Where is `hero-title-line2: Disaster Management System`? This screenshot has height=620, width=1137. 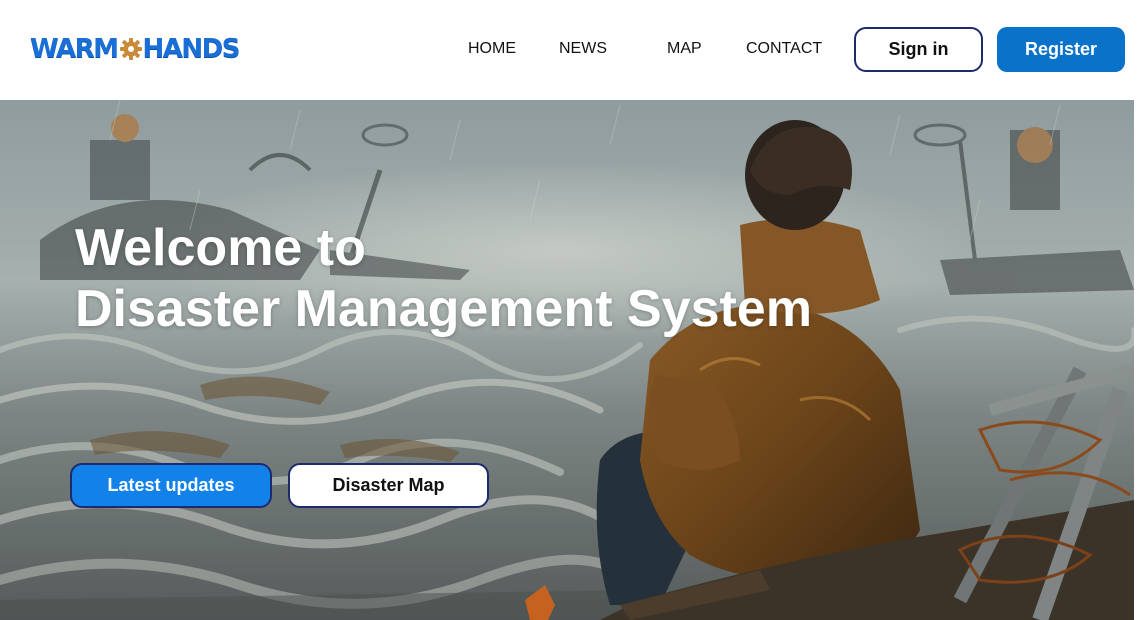 hero-title-line2: Disaster Management System is located at coordinates (443, 309).